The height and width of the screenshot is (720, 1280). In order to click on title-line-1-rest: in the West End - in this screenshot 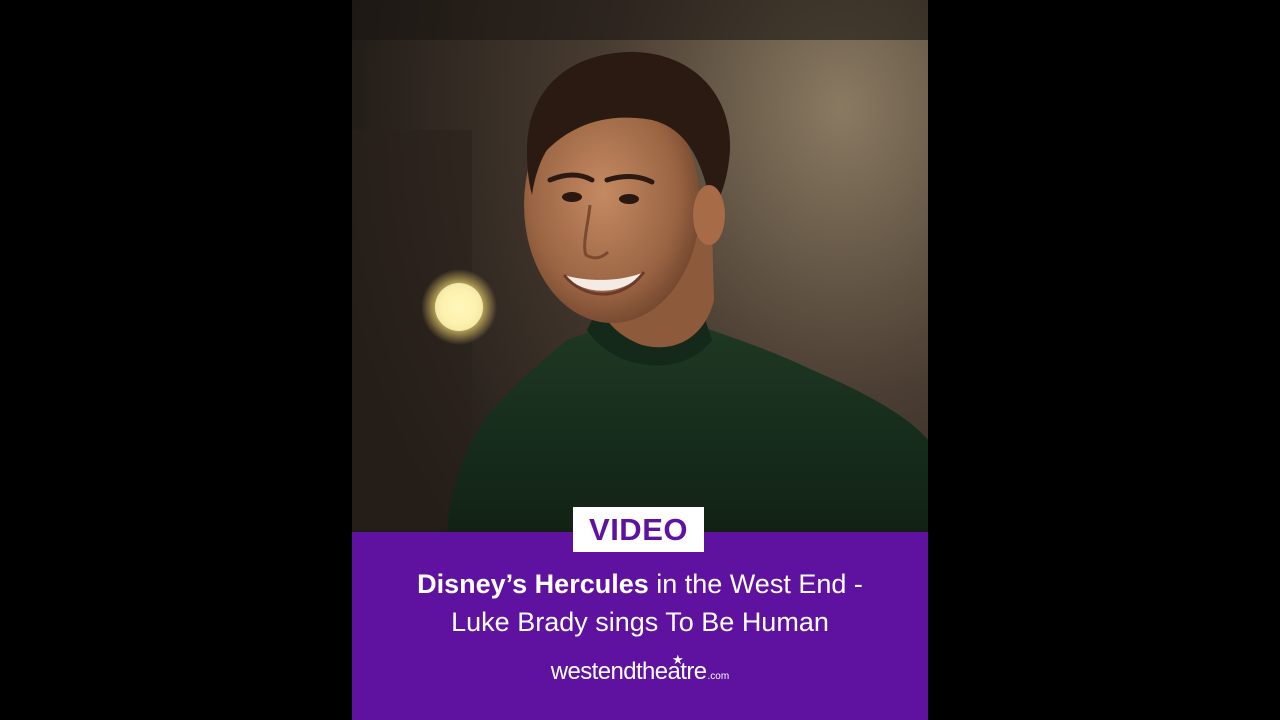, I will do `click(755, 584)`.